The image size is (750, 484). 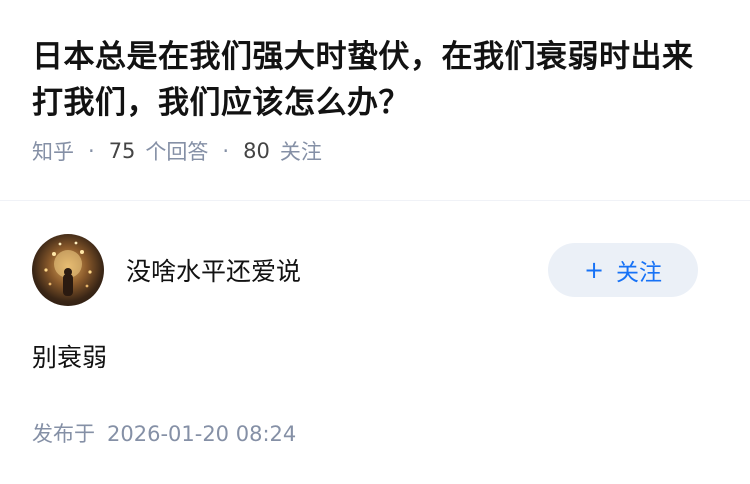 I want to click on avatar-image-icon, so click(x=68, y=268).